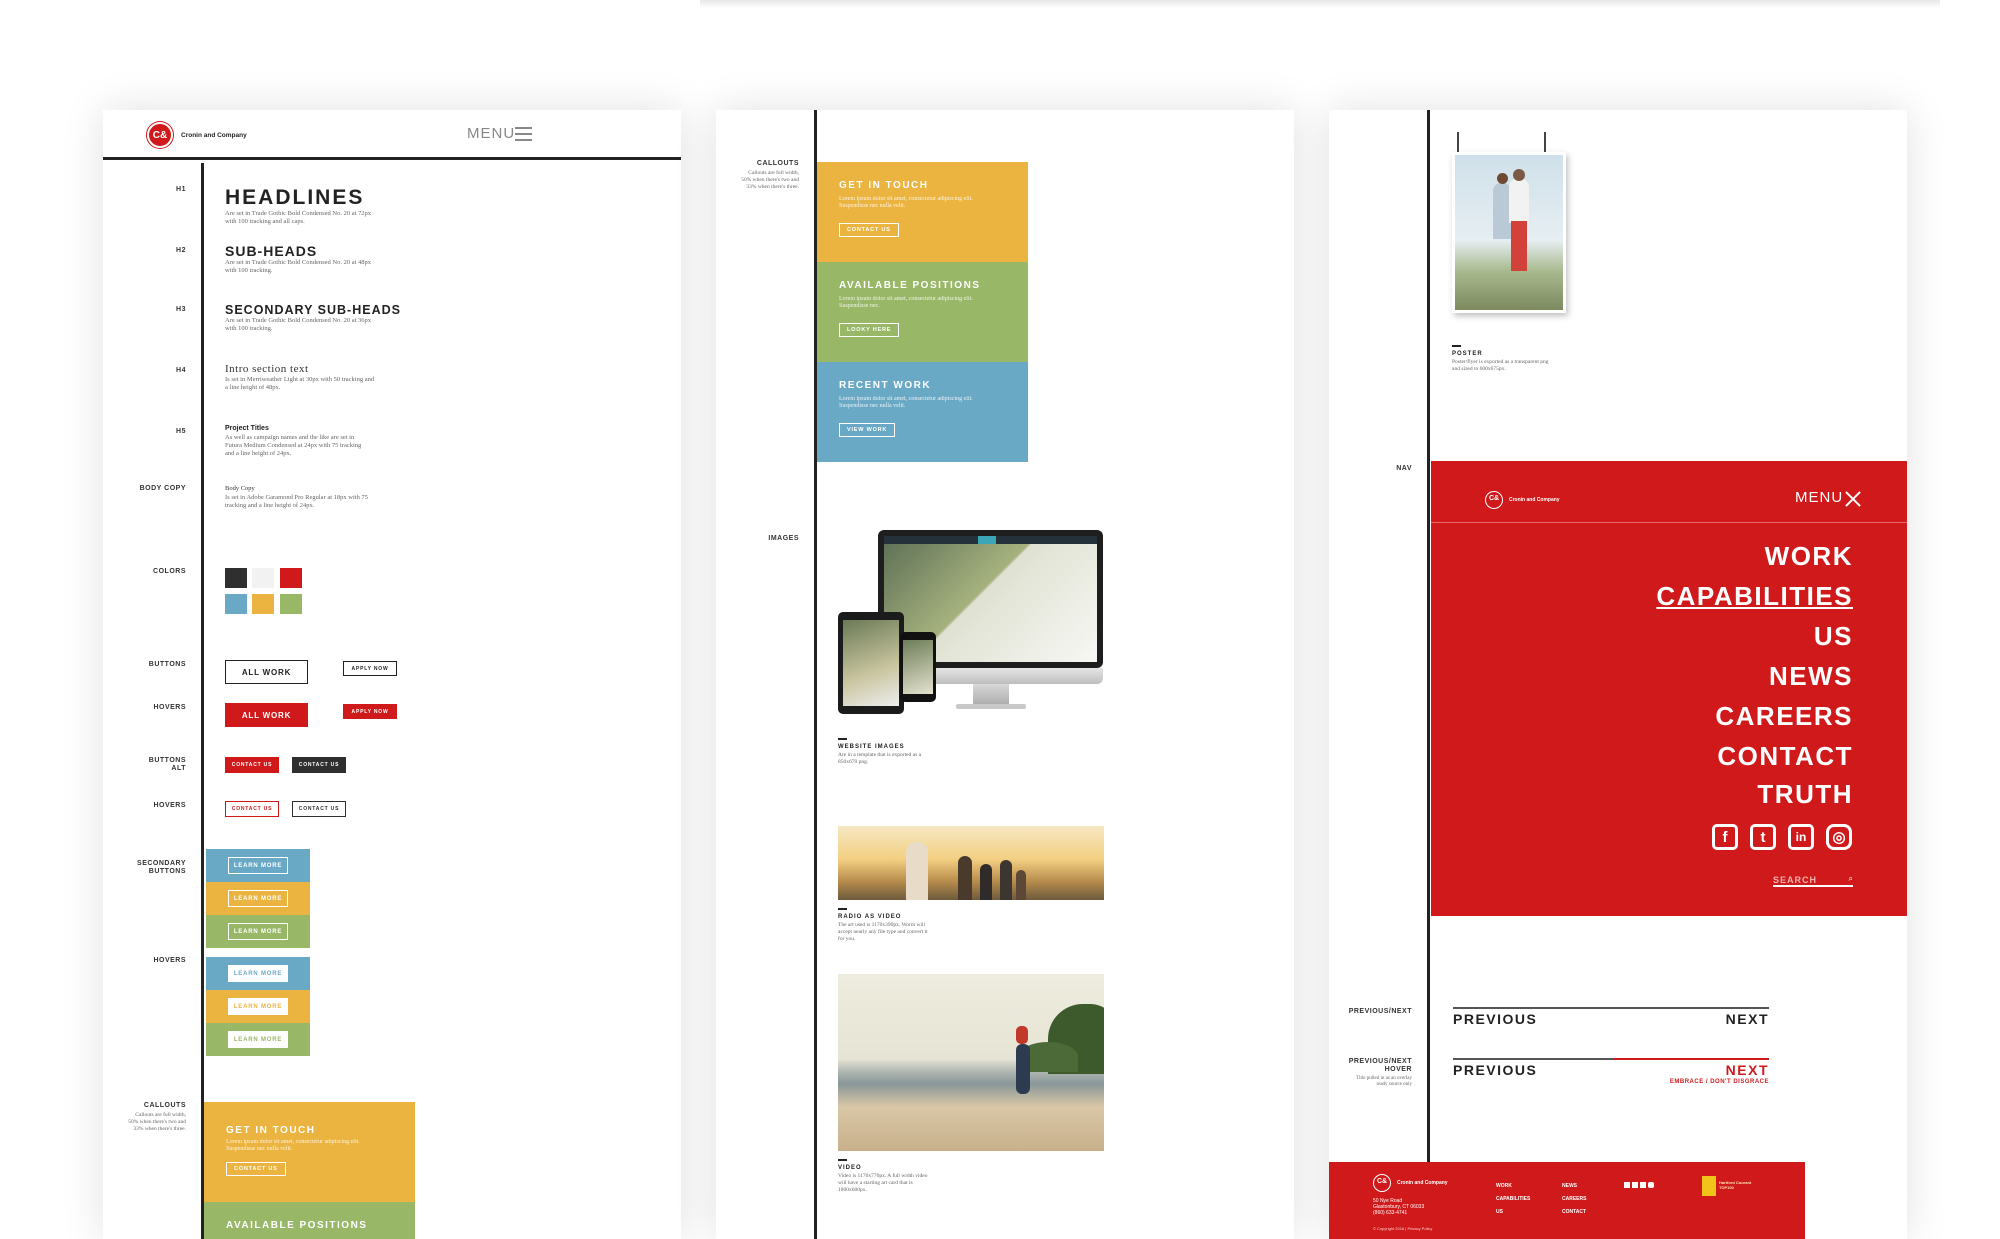  Describe the element at coordinates (1811, 676) in the screenshot. I see `nav-item-news: NEWS` at that location.